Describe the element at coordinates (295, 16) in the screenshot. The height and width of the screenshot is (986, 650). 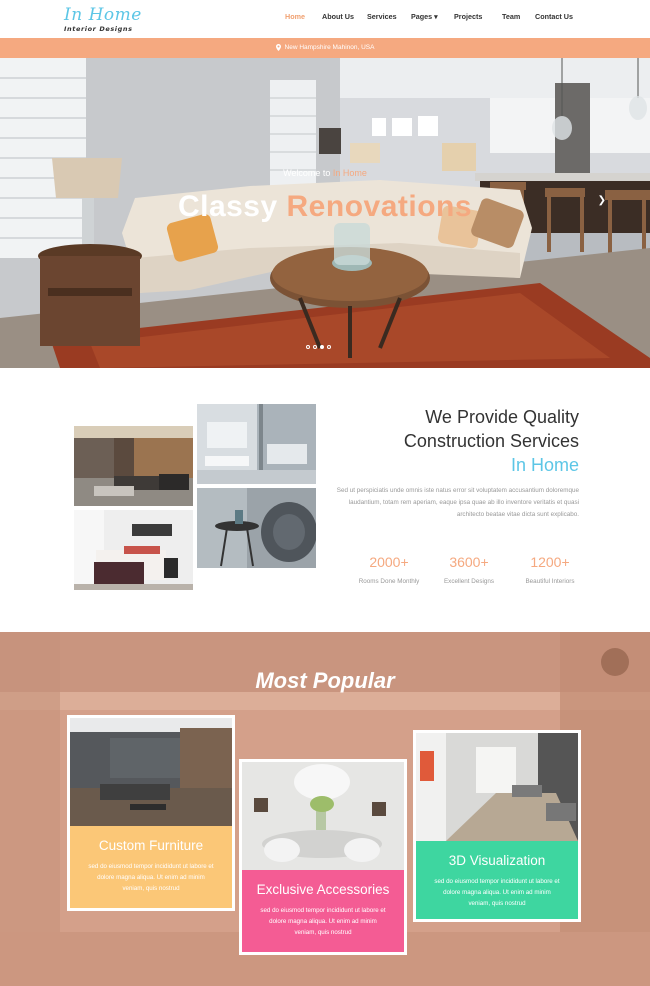
I see `nav-home: Home` at that location.